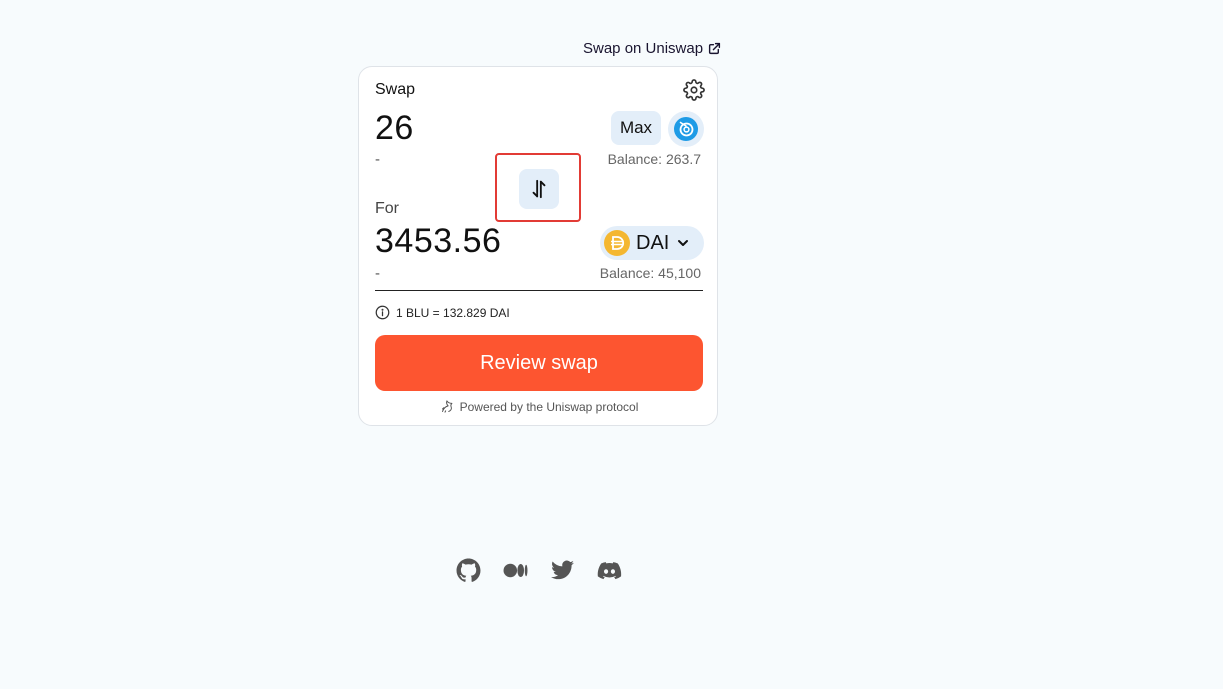 This screenshot has height=689, width=1223. I want to click on swap-arrows-icon, so click(539, 189).